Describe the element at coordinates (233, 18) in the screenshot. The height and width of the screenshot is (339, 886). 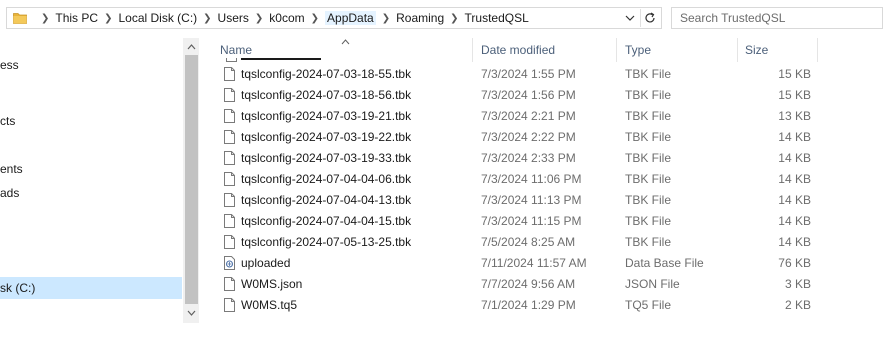
I see `crumb-users: Users` at that location.